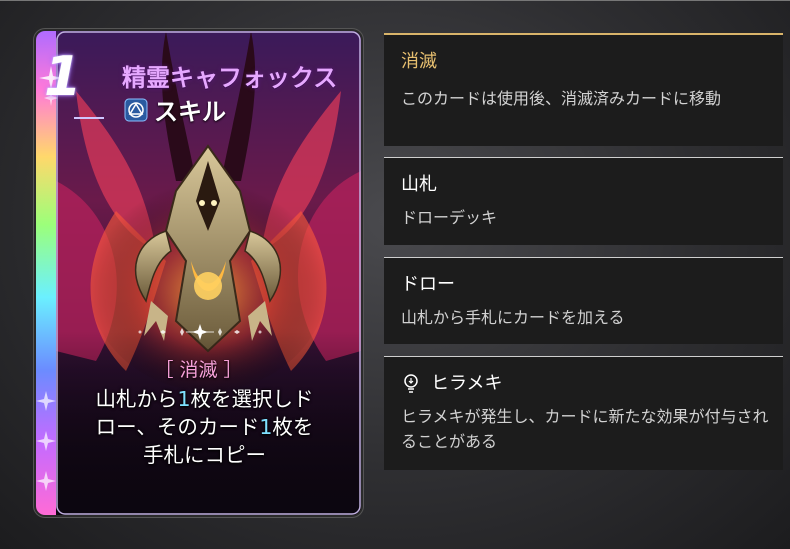  What do you see at coordinates (513, 317) in the screenshot?
I see `tooltip-desc: 山札から手札にカードを加える` at bounding box center [513, 317].